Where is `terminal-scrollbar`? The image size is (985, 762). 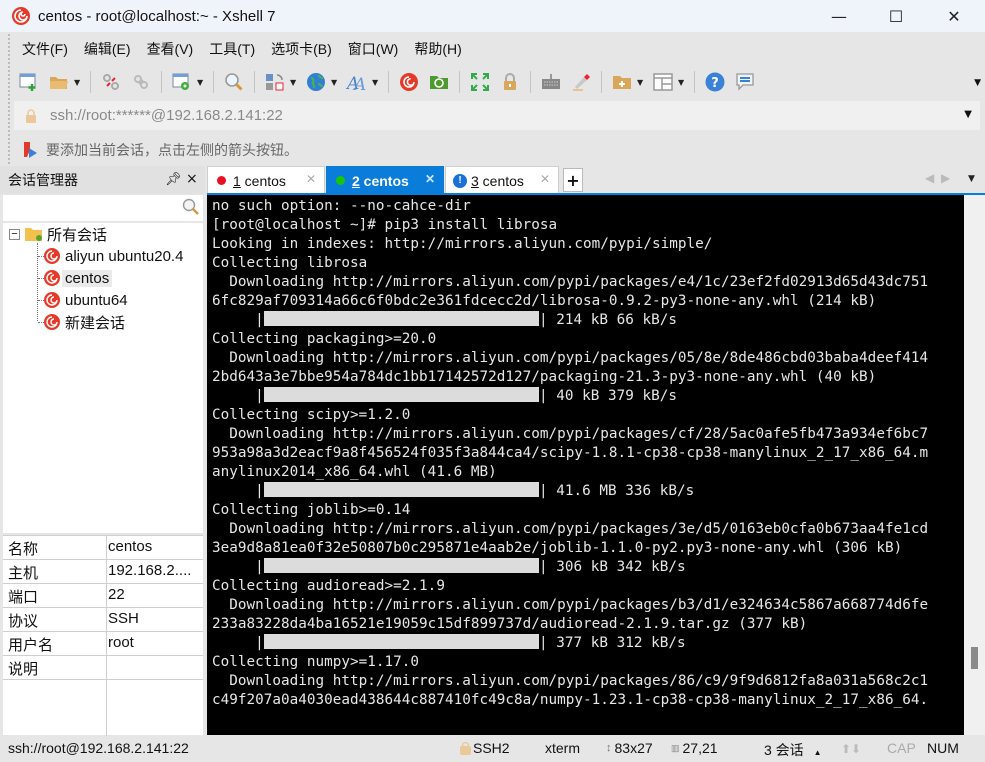 terminal-scrollbar is located at coordinates (974, 465).